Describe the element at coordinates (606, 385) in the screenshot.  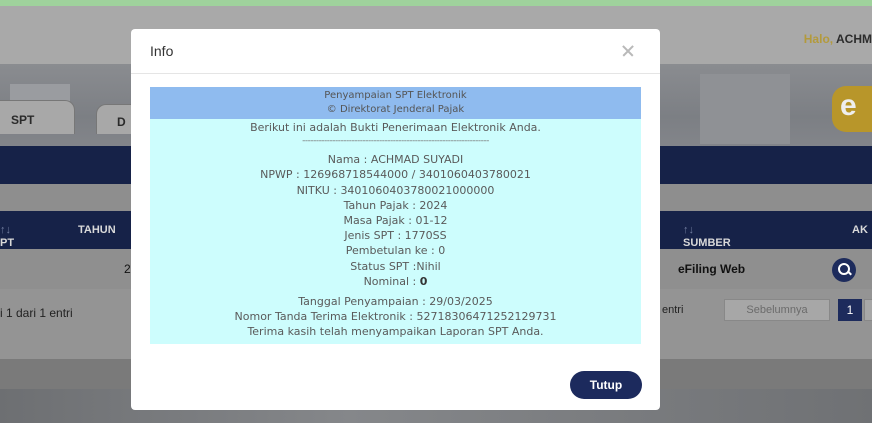
I see `close-button: Tutup` at that location.